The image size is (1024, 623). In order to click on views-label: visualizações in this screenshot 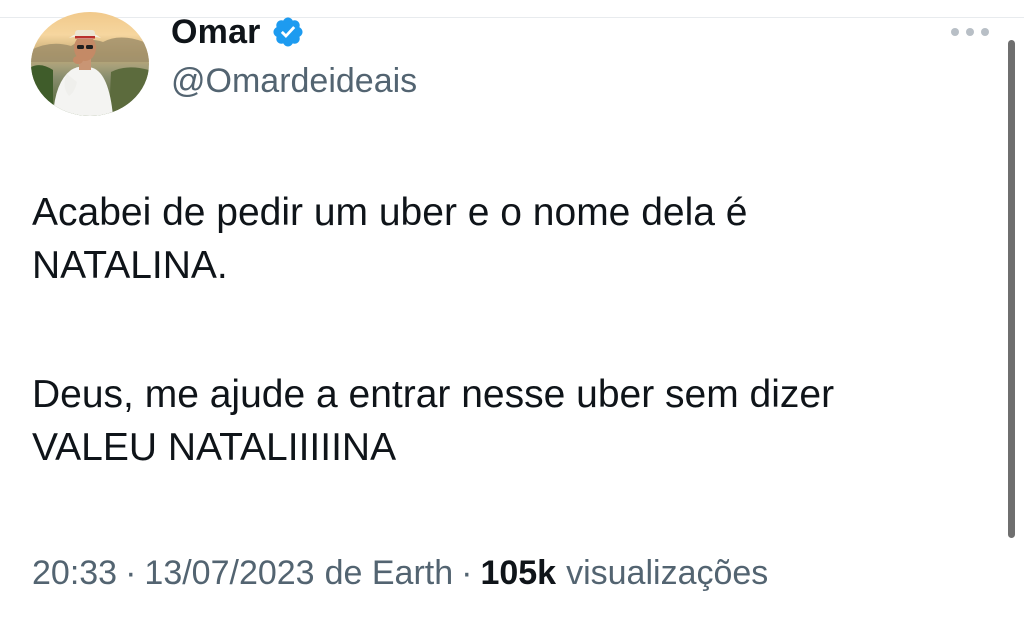, I will do `click(667, 572)`.